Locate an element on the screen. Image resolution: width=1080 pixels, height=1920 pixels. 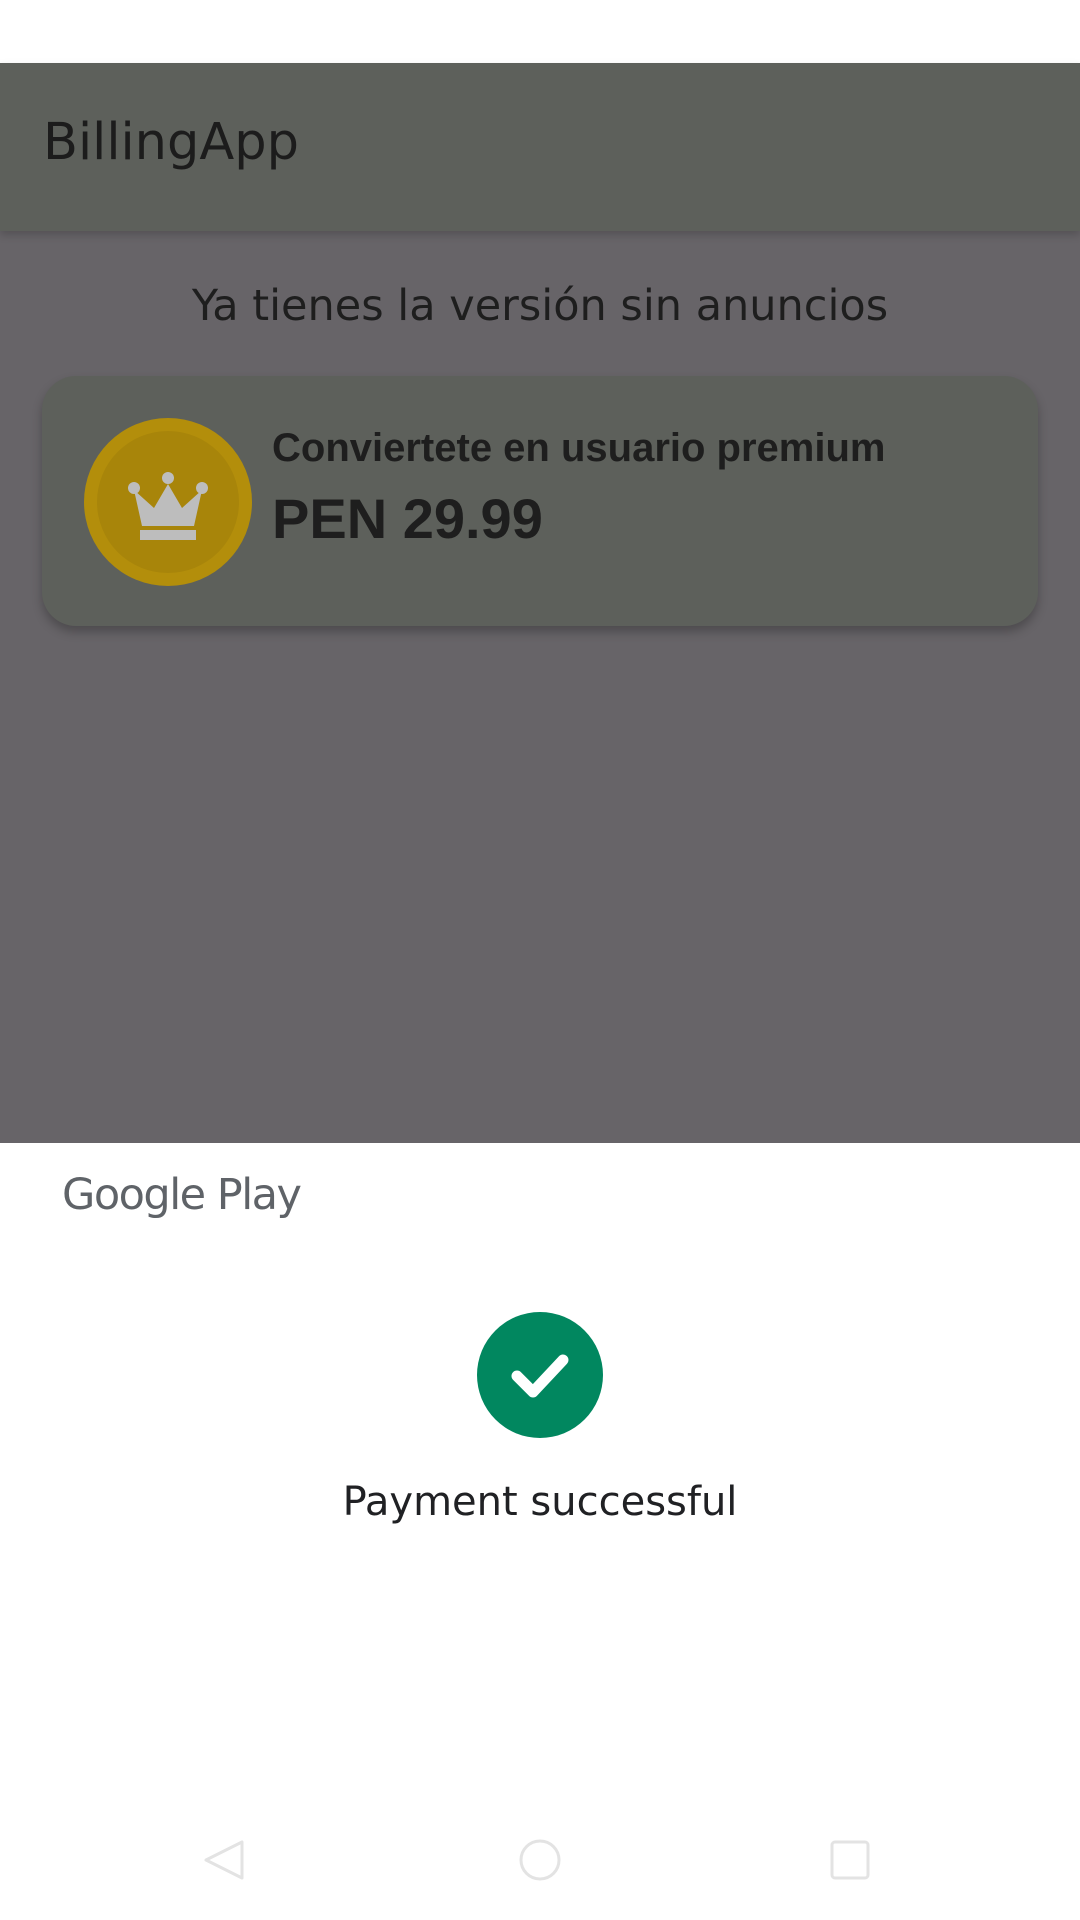
google-play-logo: Google Play is located at coordinates (182, 1195).